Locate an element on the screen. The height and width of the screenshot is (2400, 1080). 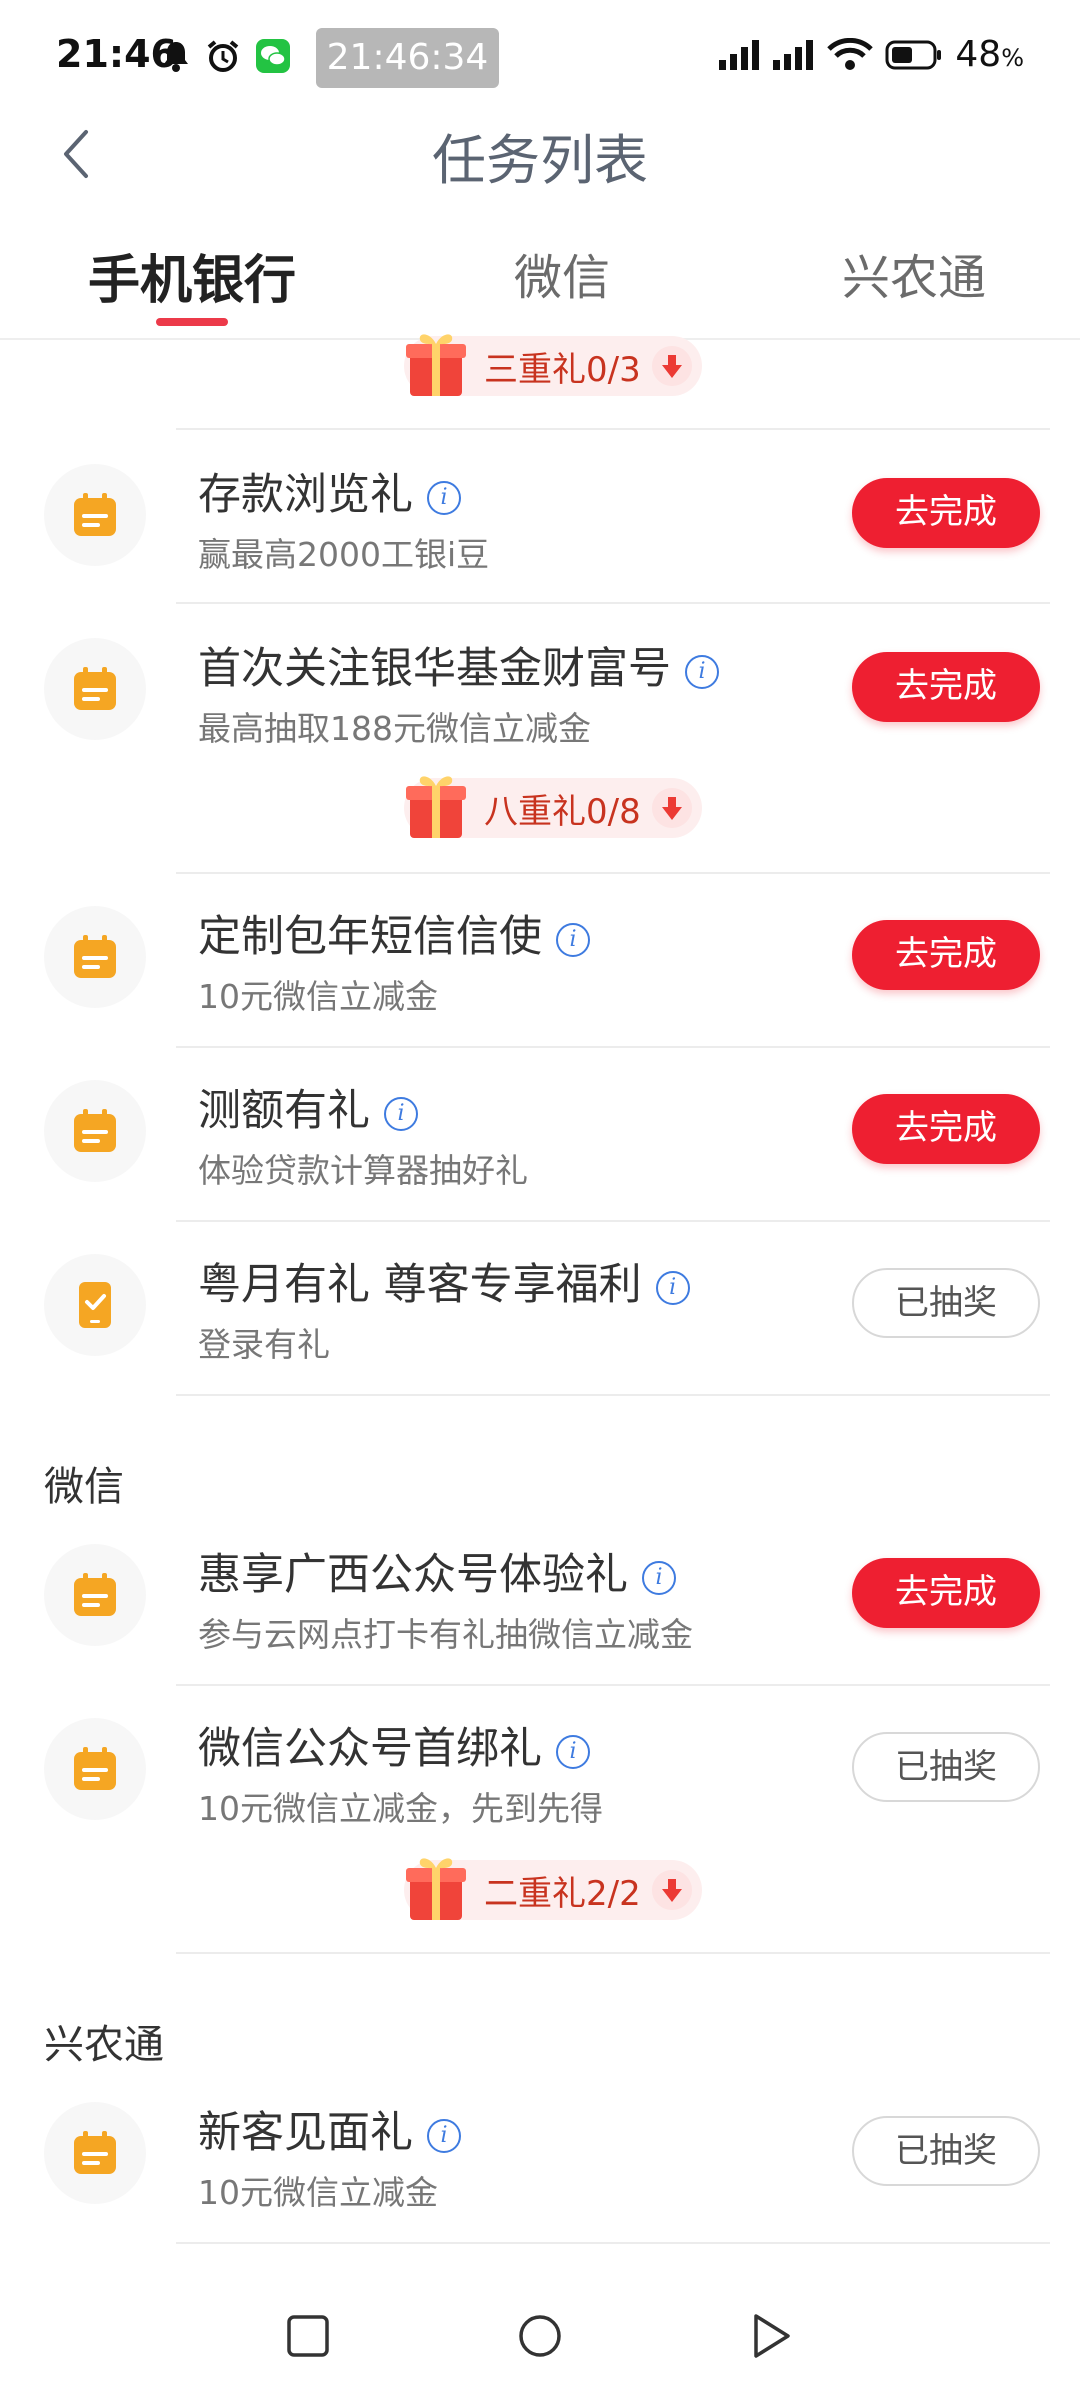
gift-pill: 三重礼0/3 is located at coordinates (553, 365).